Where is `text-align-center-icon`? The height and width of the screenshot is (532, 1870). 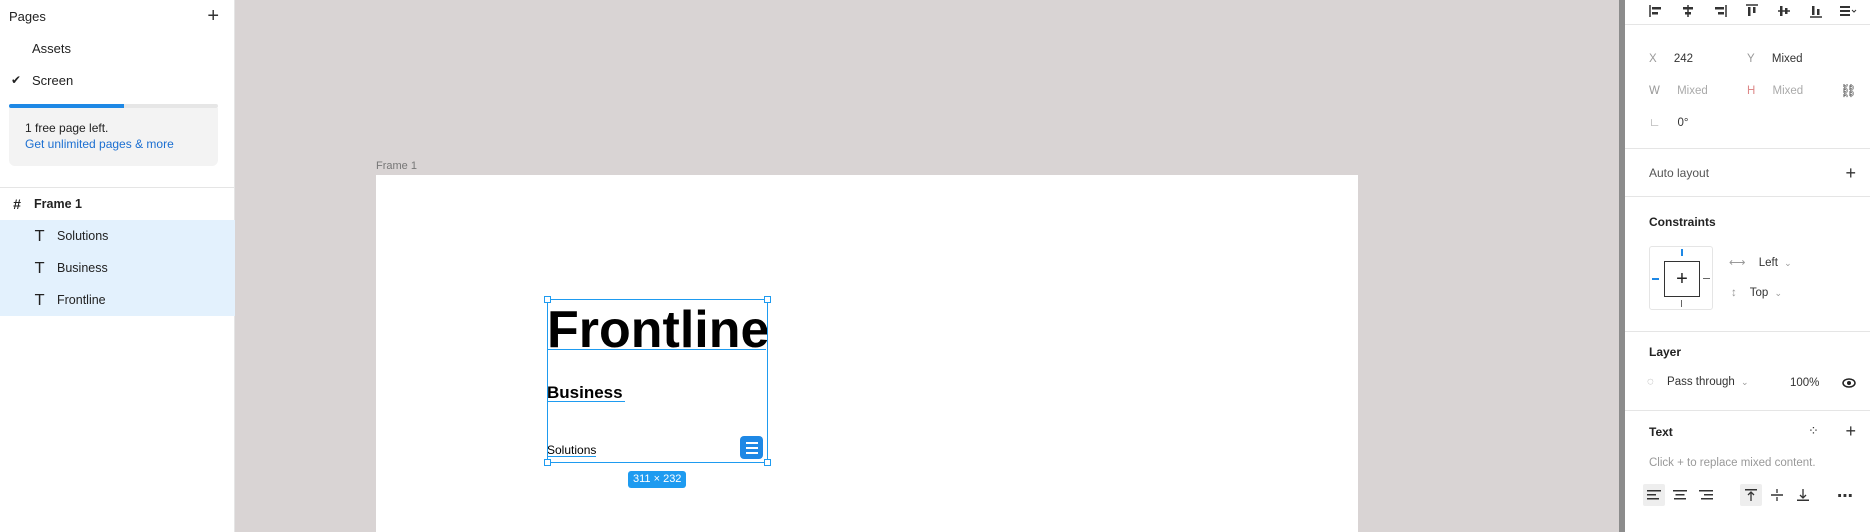
text-align-center-icon is located at coordinates (1680, 495).